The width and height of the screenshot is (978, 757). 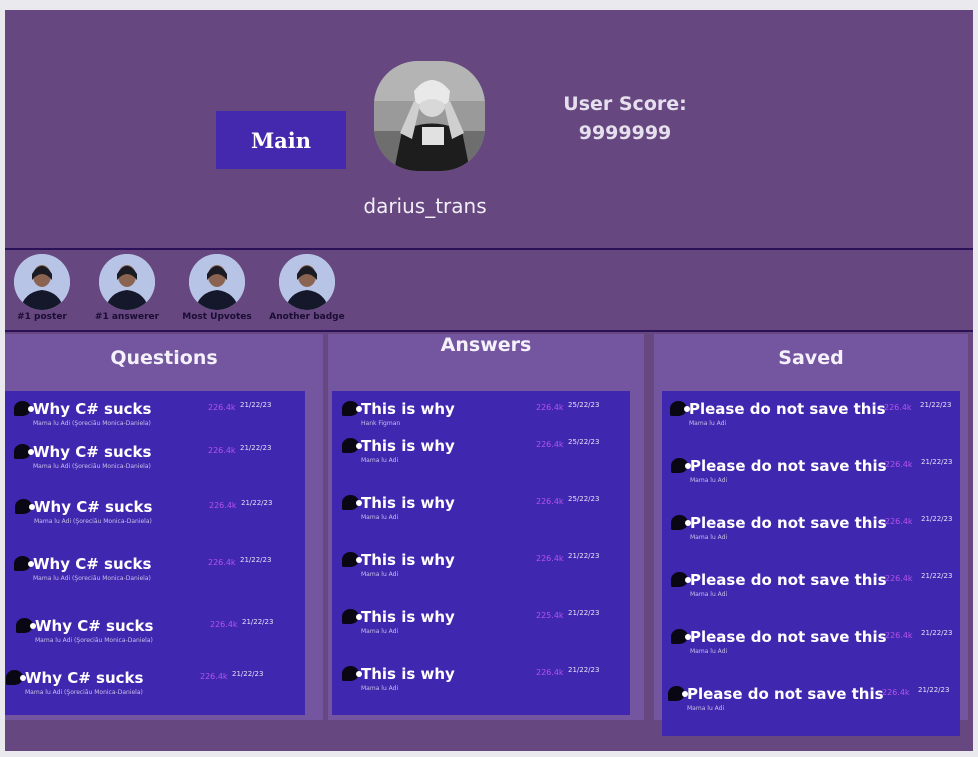 I want to click on badge-another: Another badge, so click(x=307, y=288).